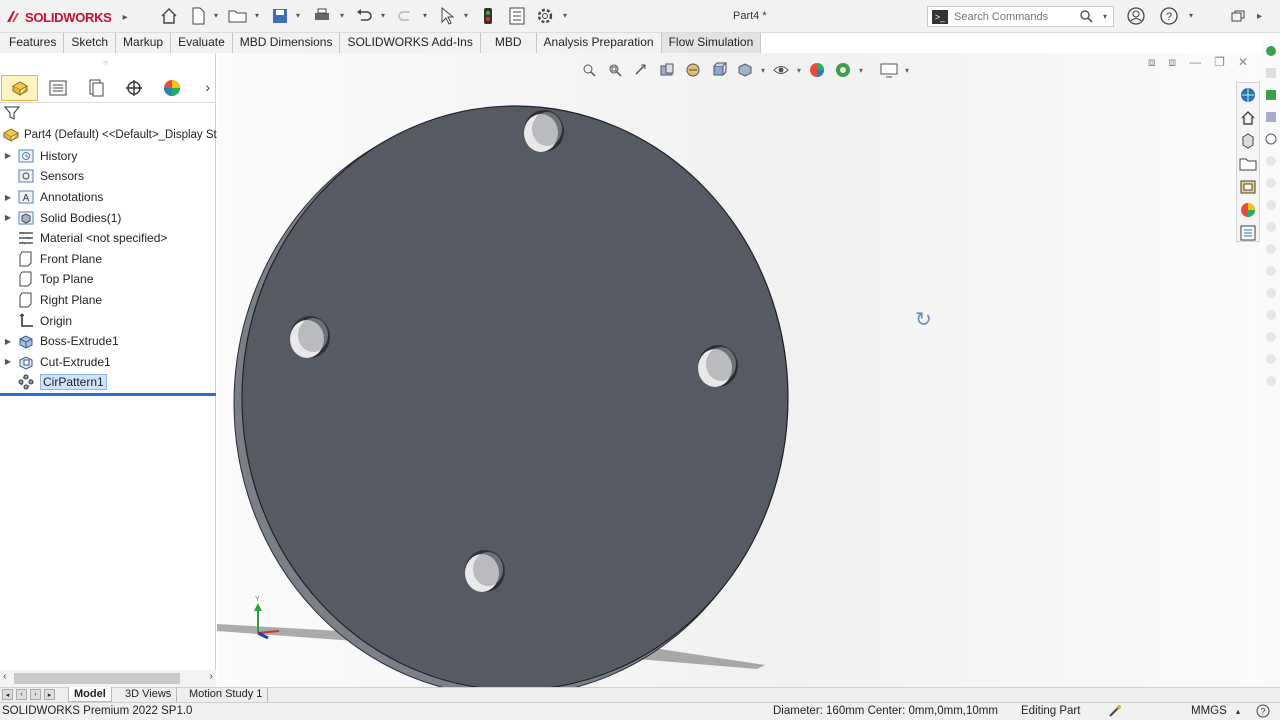  What do you see at coordinates (66, 17) in the screenshot?
I see `solidworks-logo: SOLIDWORKS ▸` at bounding box center [66, 17].